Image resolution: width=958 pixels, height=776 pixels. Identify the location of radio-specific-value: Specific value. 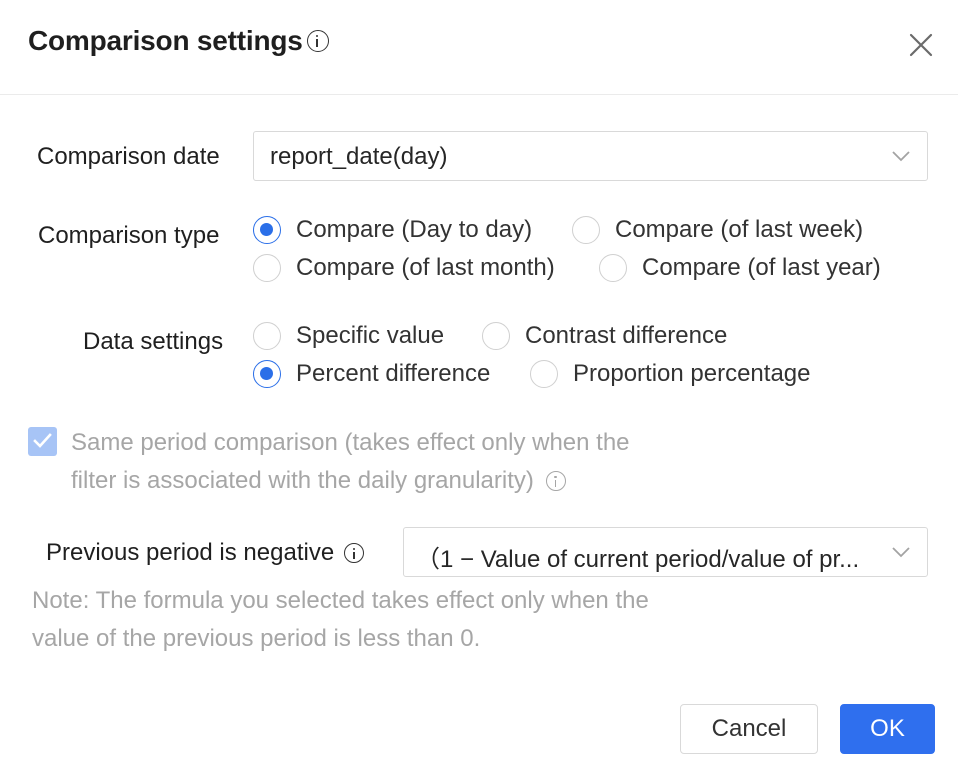
(348, 336).